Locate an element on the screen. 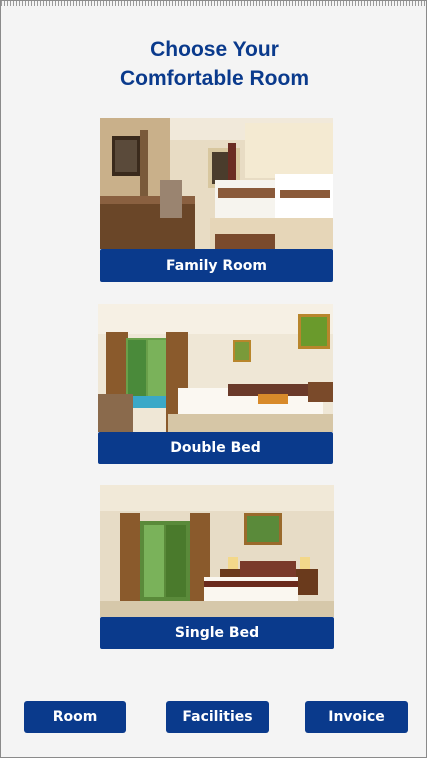 Image resolution: width=427 pixels, height=758 pixels. double-bed-button: Double Bed is located at coordinates (215, 448).